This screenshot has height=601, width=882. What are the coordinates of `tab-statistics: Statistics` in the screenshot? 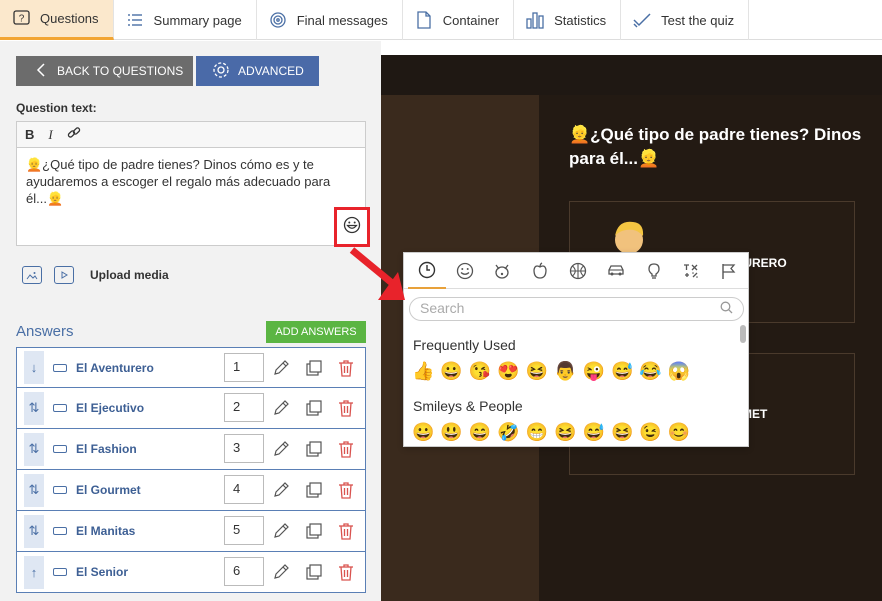 It's located at (568, 20).